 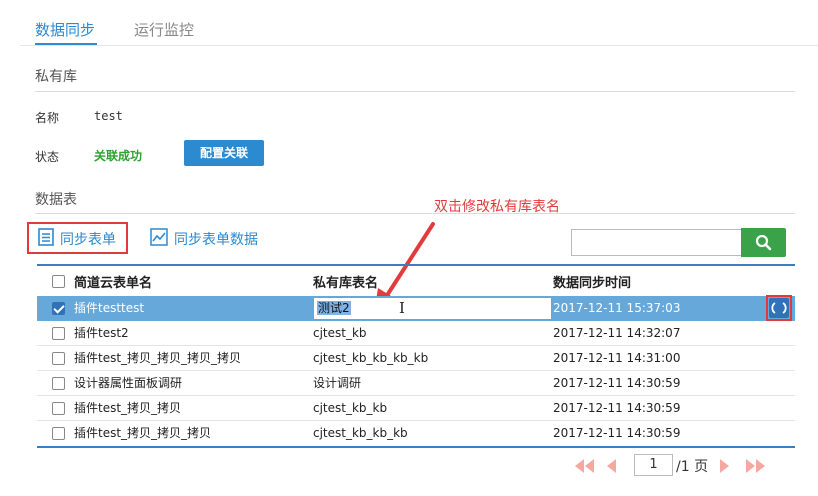 What do you see at coordinates (159, 239) in the screenshot?
I see `line-chart-icon` at bounding box center [159, 239].